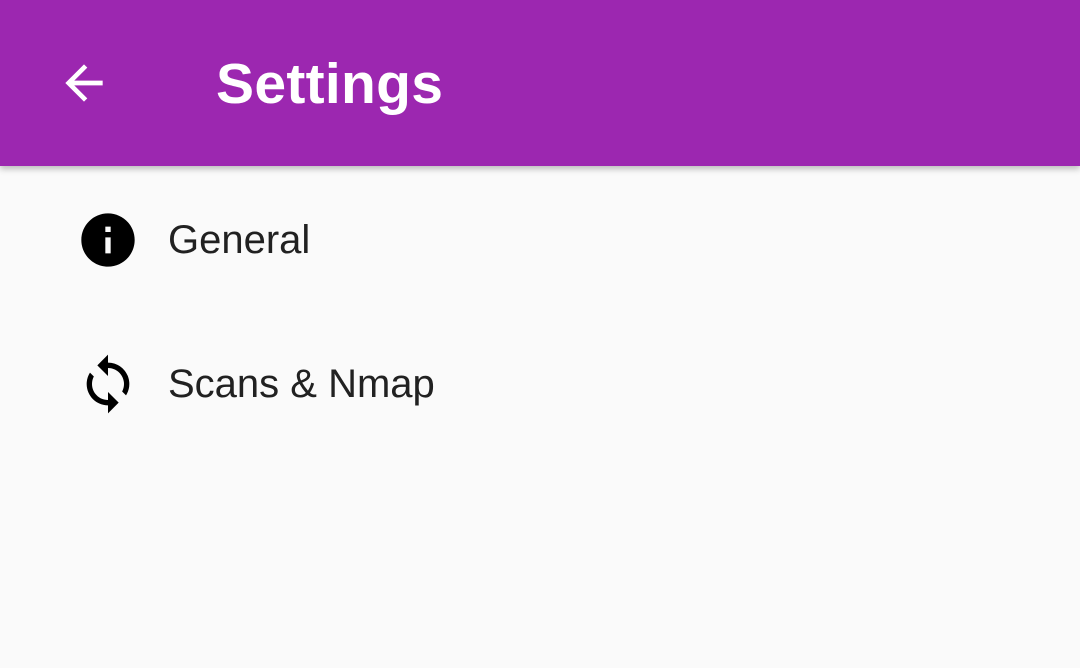 The width and height of the screenshot is (1080, 668). Describe the element at coordinates (108, 384) in the screenshot. I see `sync-icon` at that location.